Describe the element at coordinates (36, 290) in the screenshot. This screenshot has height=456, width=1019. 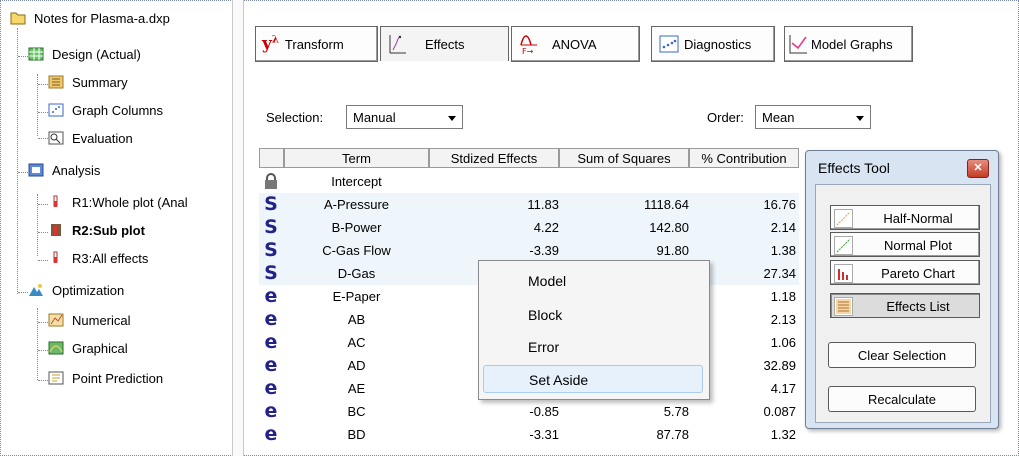
I see `mountain-icon` at that location.